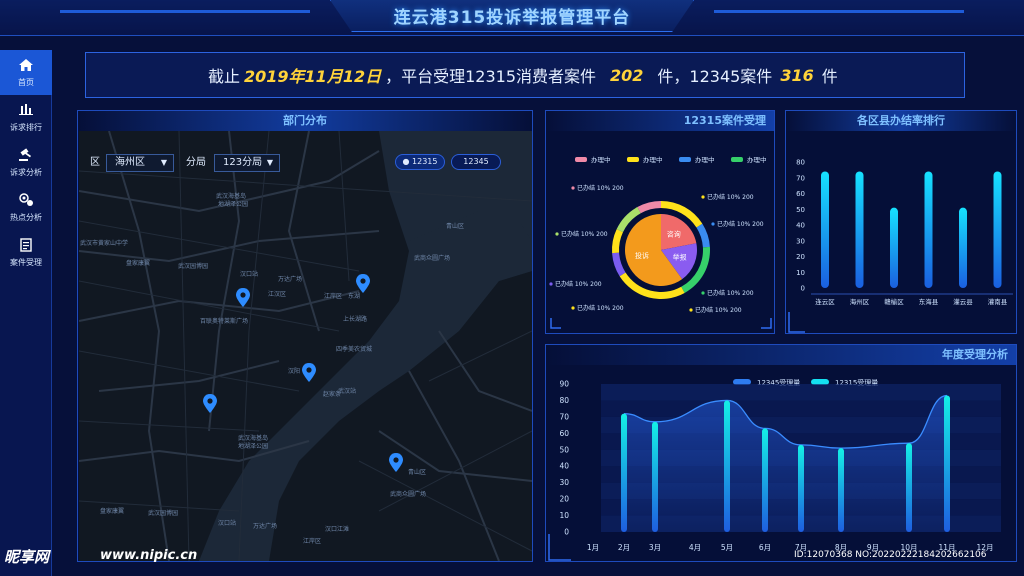 This screenshot has height=576, width=1024. What do you see at coordinates (564, 466) in the screenshot?
I see `line-y-tick-label: 40` at bounding box center [564, 466].